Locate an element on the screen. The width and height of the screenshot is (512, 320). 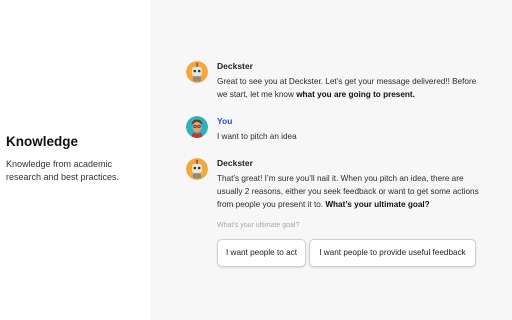
user-avatar-icon is located at coordinates (197, 127).